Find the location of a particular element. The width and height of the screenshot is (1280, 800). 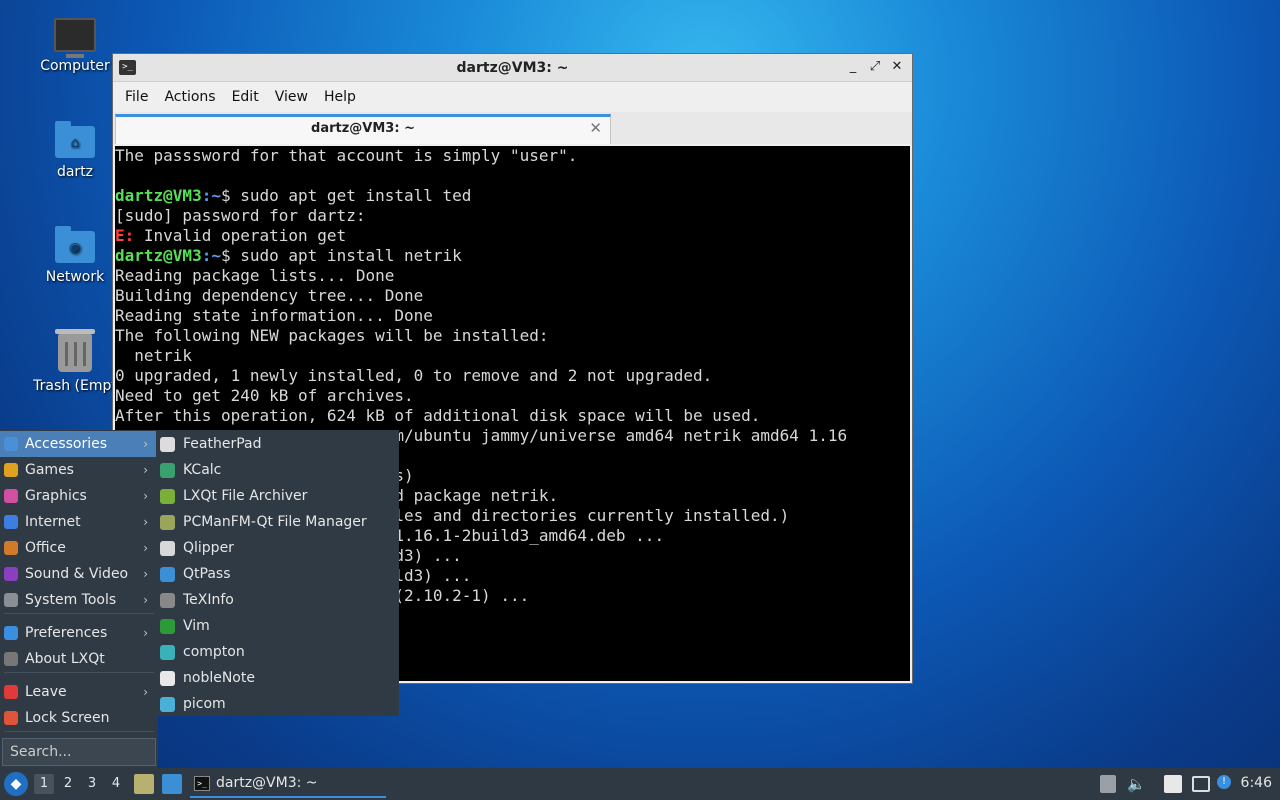

terminal-line: netrik is located at coordinates (512, 356).